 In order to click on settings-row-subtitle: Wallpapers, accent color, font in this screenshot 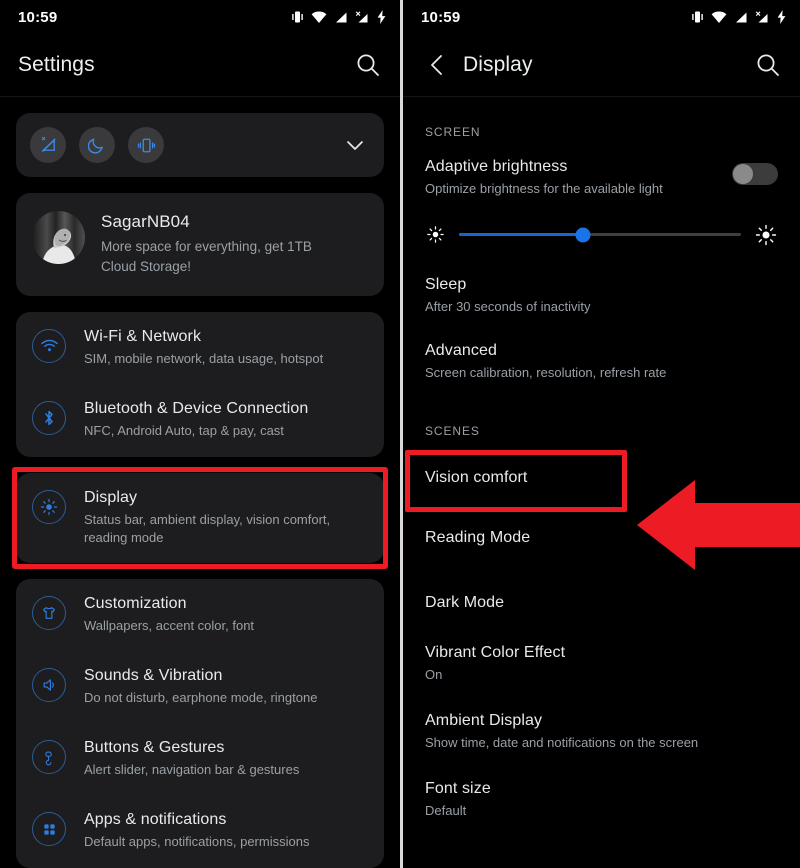, I will do `click(169, 625)`.